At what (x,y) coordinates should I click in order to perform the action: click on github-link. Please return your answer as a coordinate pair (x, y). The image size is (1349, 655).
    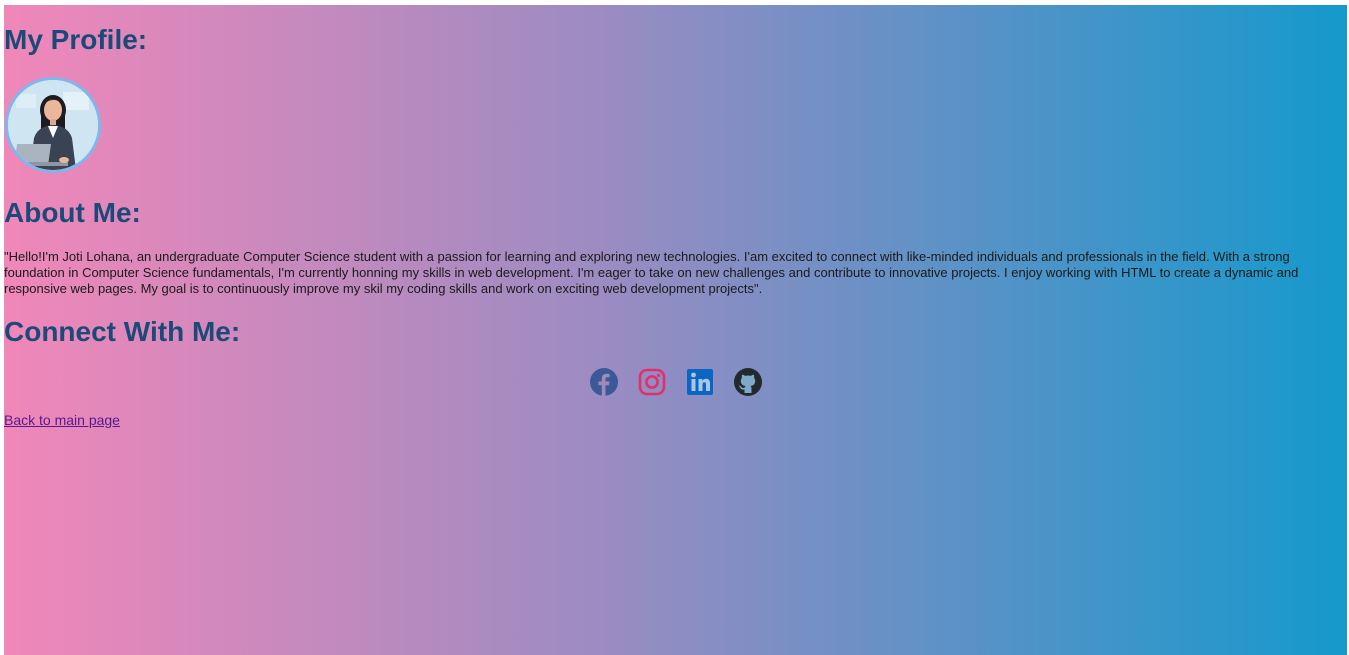
    Looking at the image, I should click on (748, 382).